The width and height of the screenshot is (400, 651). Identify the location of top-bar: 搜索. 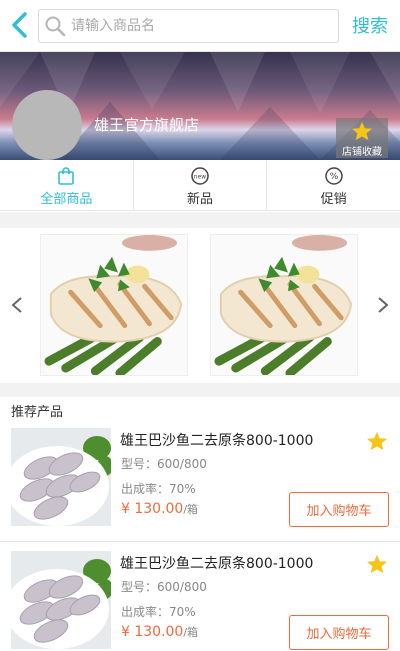
(200, 26).